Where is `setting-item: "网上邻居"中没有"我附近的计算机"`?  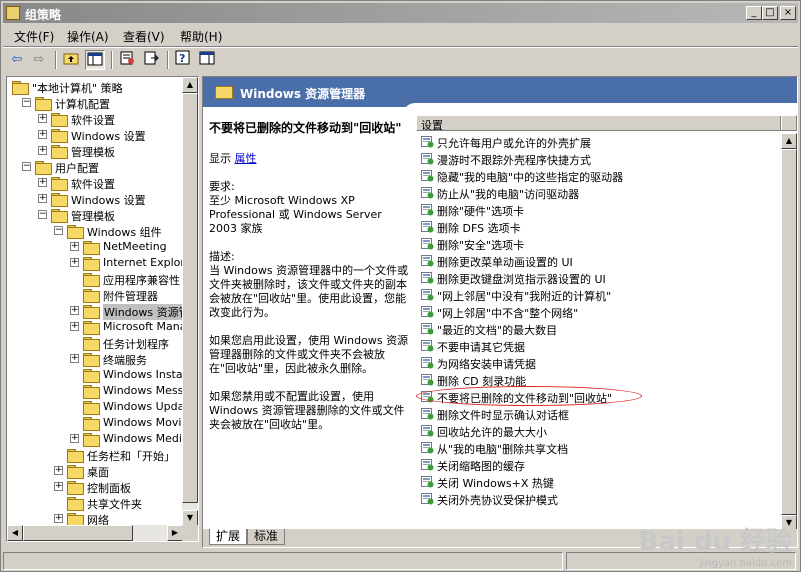 setting-item: "网上邻居"中没有"我附近的计算机" is located at coordinates (596, 294).